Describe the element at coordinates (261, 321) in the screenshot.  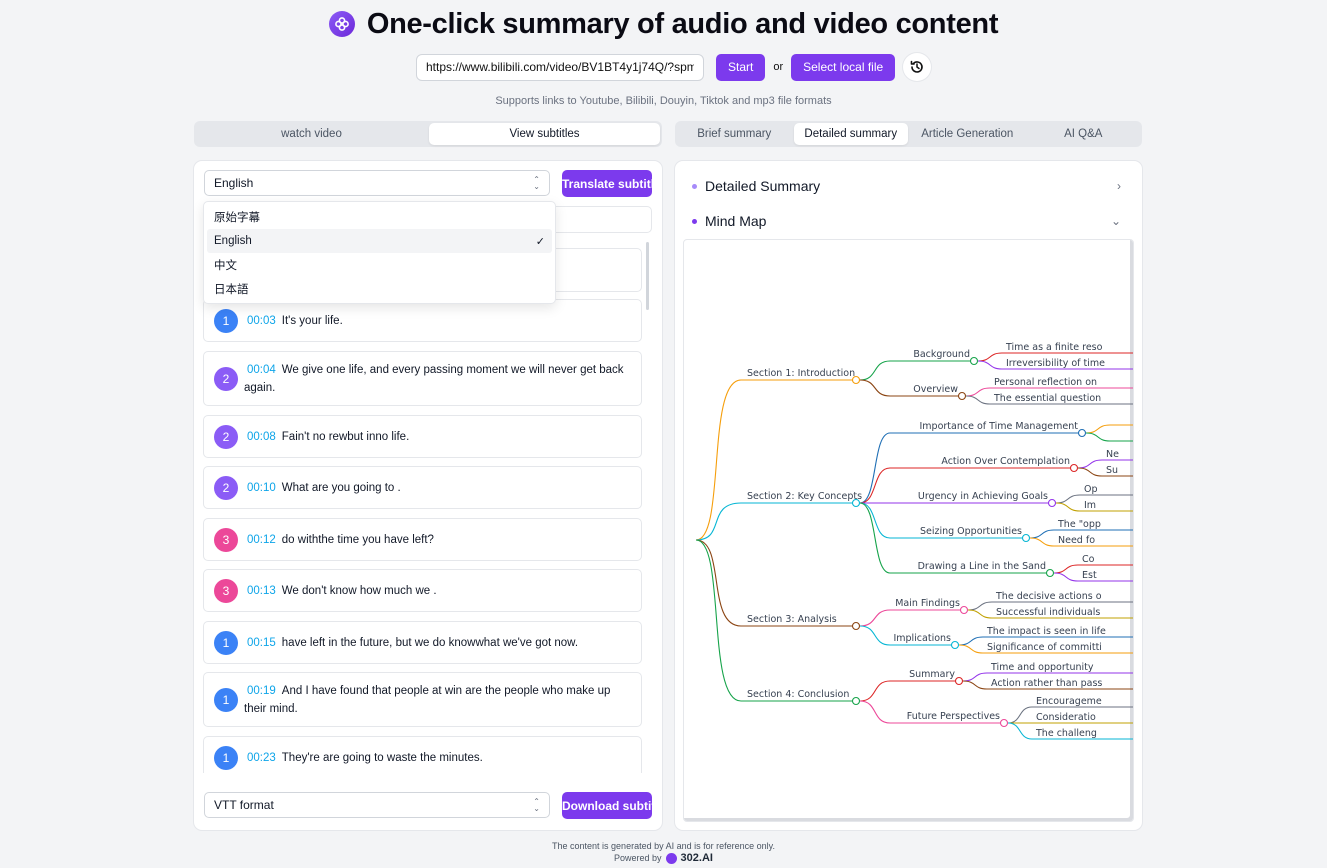
I see `timestamp-link: 00:03` at that location.